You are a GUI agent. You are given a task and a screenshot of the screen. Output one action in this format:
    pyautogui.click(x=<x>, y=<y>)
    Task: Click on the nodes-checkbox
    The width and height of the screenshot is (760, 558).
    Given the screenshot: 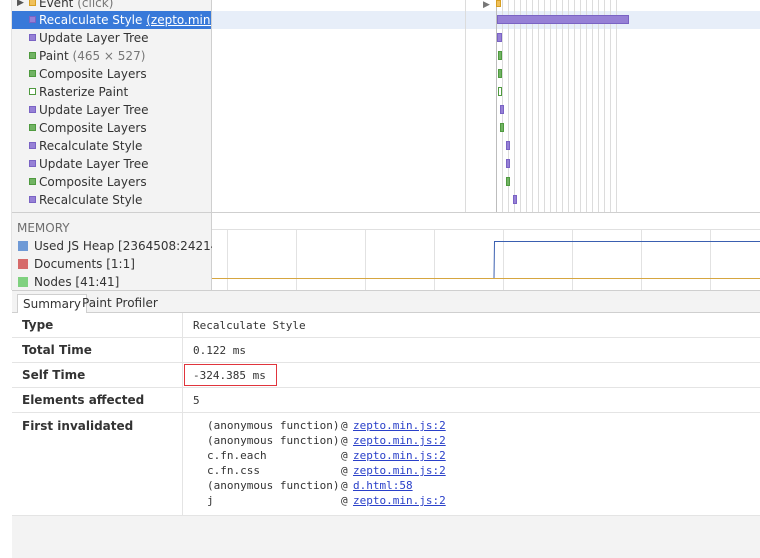 What is the action you would take?
    pyautogui.click(x=23, y=282)
    